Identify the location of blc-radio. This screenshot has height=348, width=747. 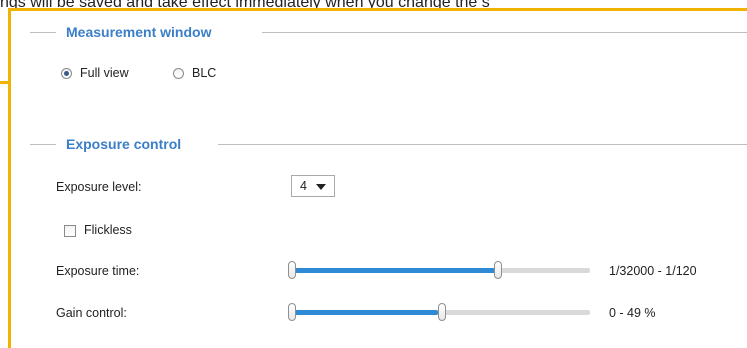
(178, 73).